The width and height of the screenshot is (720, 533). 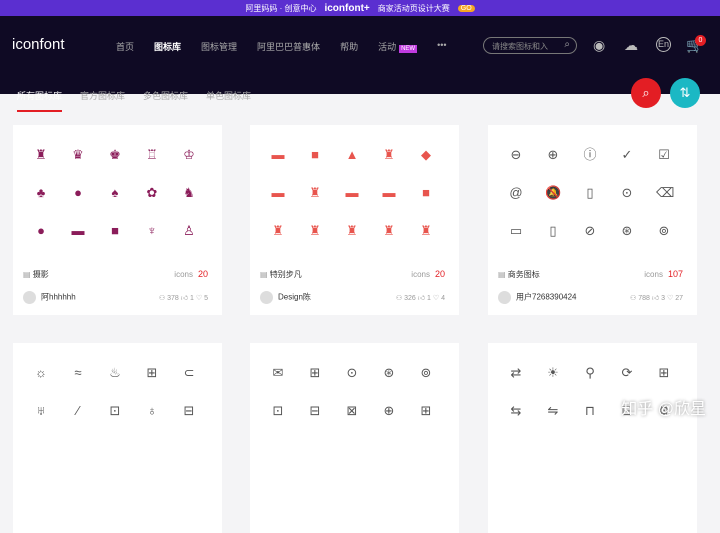 What do you see at coordinates (41, 274) in the screenshot?
I see `library-name: 摄影` at bounding box center [41, 274].